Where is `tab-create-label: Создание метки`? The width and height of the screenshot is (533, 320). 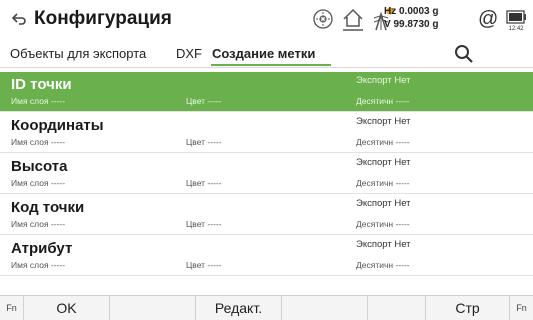
tab-create-label: Создание метки is located at coordinates (263, 53).